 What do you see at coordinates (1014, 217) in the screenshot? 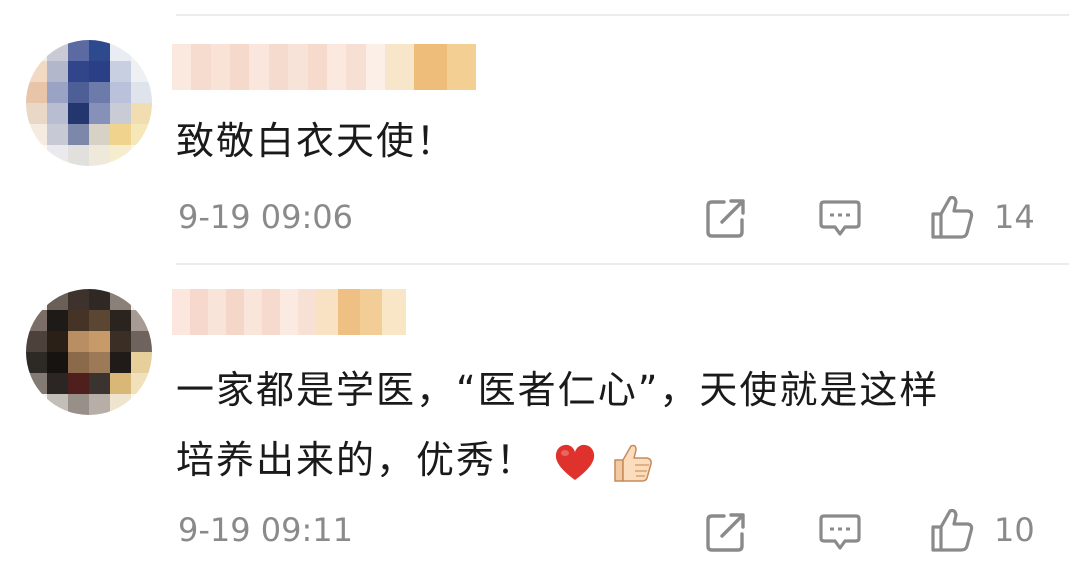
I see `like-count: 14` at bounding box center [1014, 217].